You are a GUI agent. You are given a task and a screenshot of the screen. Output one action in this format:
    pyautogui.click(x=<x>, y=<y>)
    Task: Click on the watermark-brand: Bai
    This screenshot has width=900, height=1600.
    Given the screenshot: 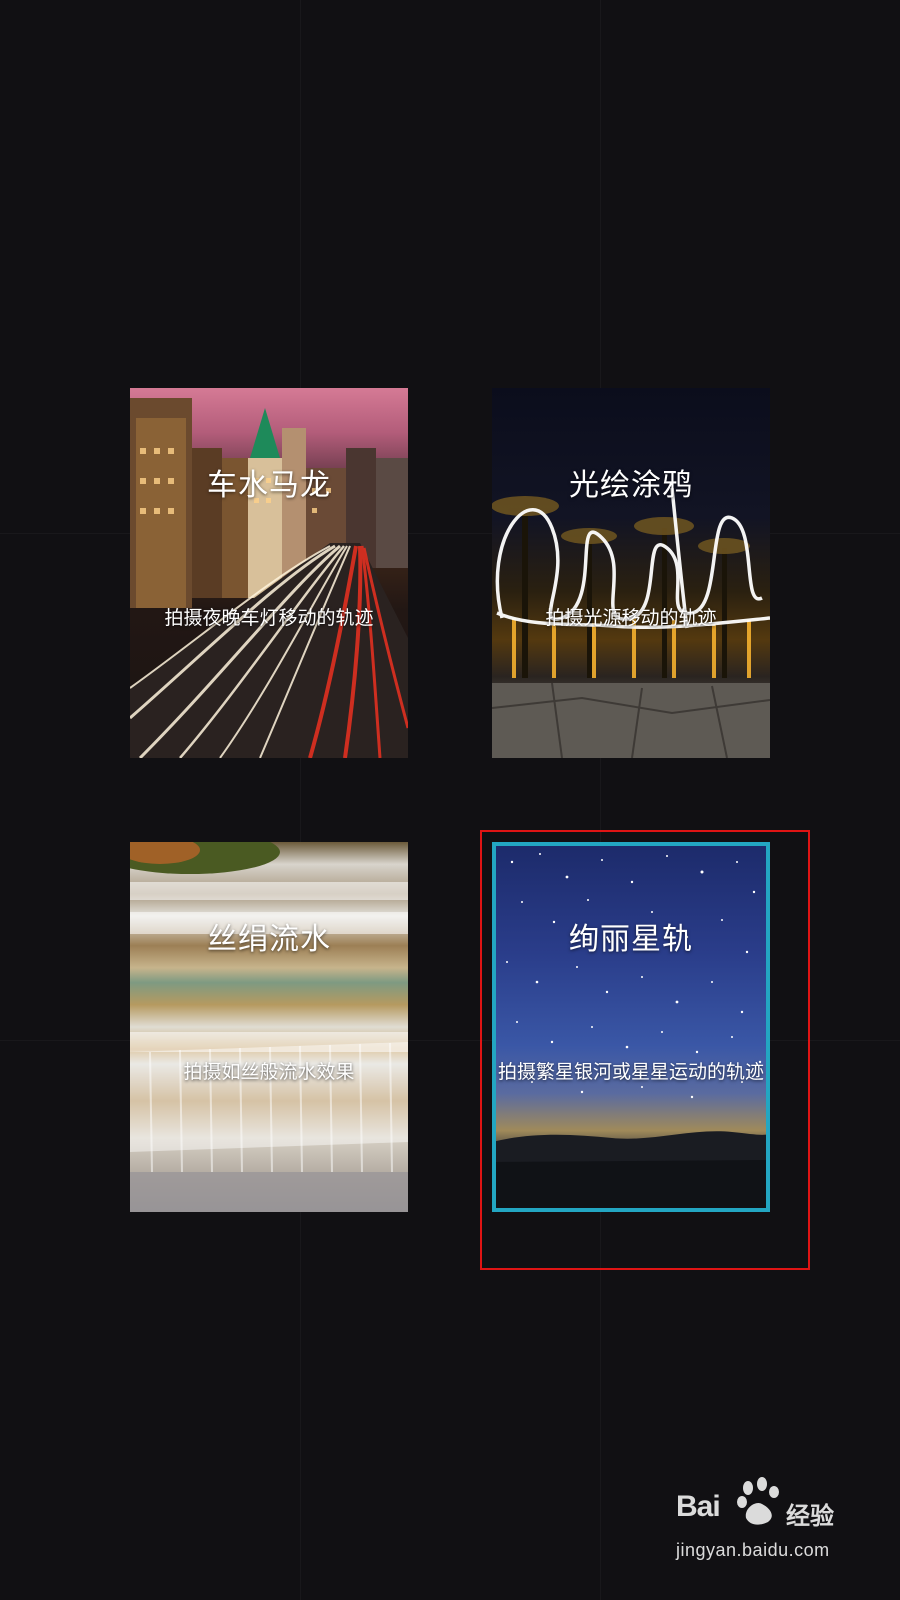 What is the action you would take?
    pyautogui.click(x=698, y=1506)
    